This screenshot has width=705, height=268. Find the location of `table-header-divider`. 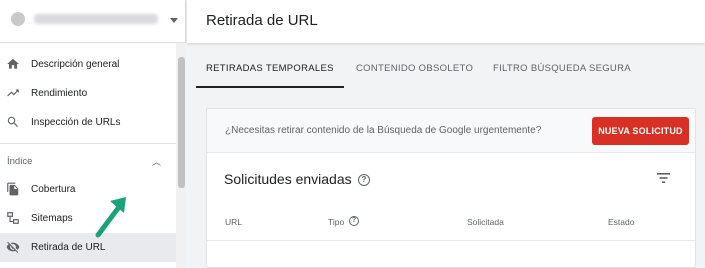

table-header-divider is located at coordinates (451, 240).